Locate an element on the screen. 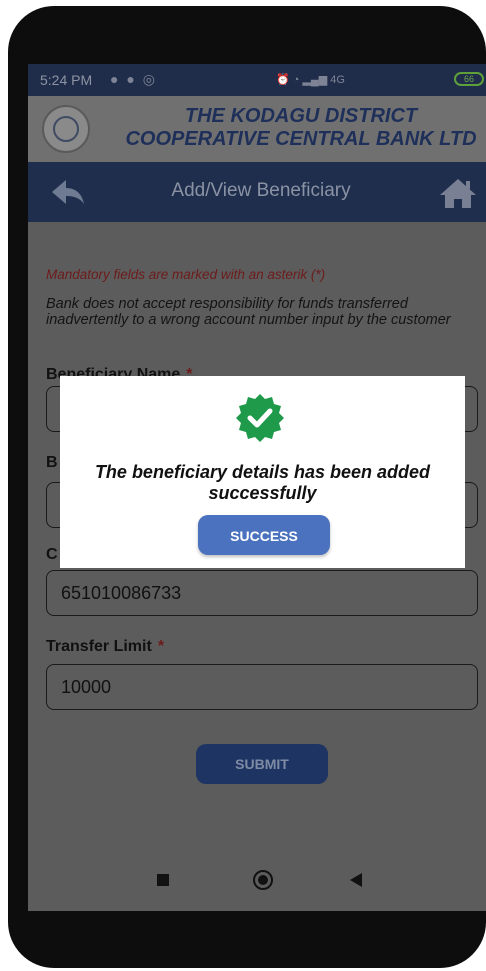 The height and width of the screenshot is (971, 486). network-type: 4G is located at coordinates (337, 80).